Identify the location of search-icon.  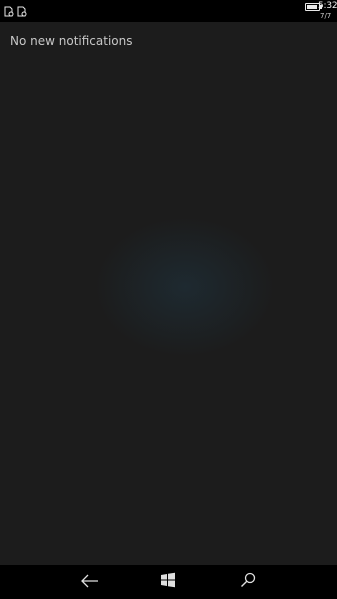
(248, 582).